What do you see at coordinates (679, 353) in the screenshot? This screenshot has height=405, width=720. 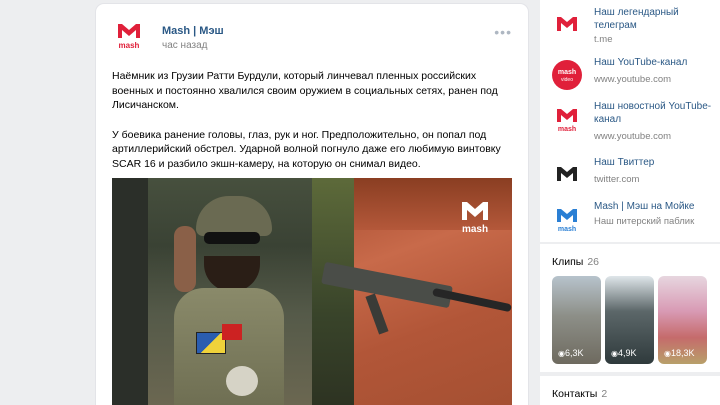 I see `clip-views: 18,3K` at bounding box center [679, 353].